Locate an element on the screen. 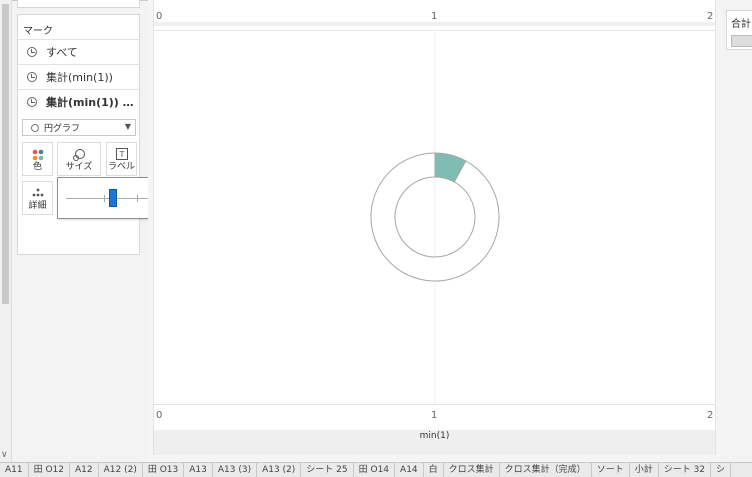 The image size is (752, 477). pie-chart-icon is located at coordinates (35, 127).